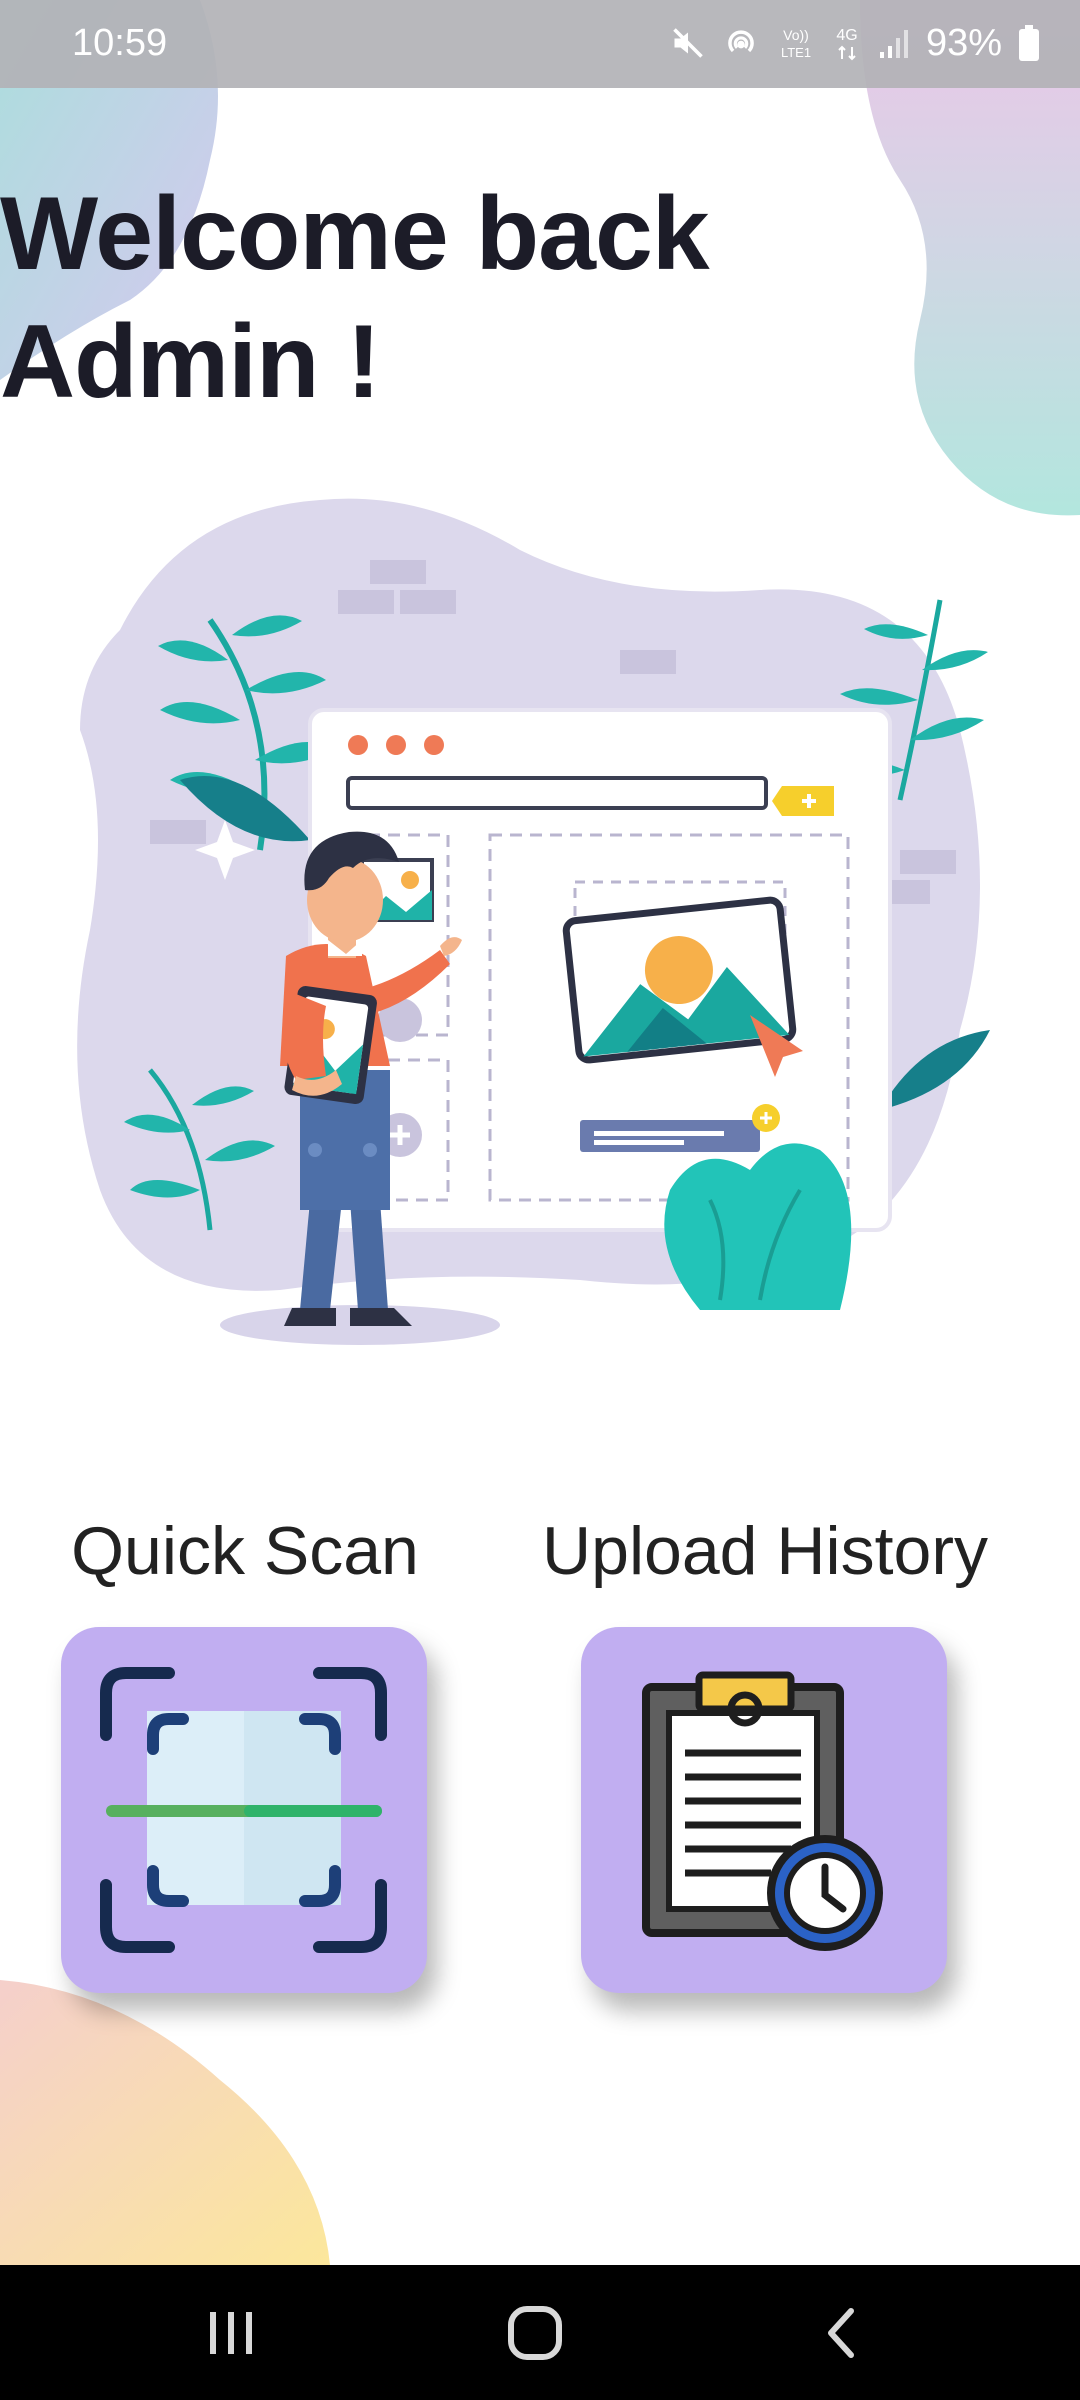 The image size is (1080, 2400). Describe the element at coordinates (765, 1551) in the screenshot. I see `upload-history-label: Upload History` at that location.